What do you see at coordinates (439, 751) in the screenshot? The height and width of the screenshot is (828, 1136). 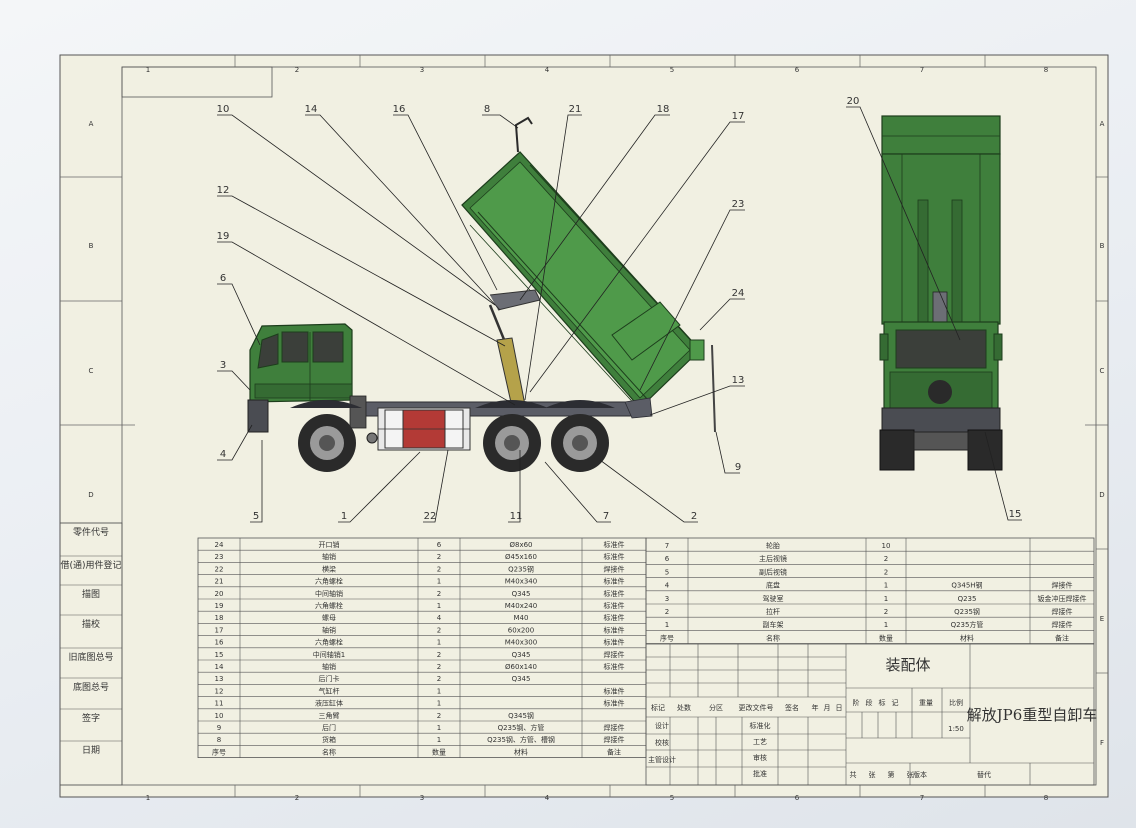 I see `bom-cell: 数量` at bounding box center [439, 751].